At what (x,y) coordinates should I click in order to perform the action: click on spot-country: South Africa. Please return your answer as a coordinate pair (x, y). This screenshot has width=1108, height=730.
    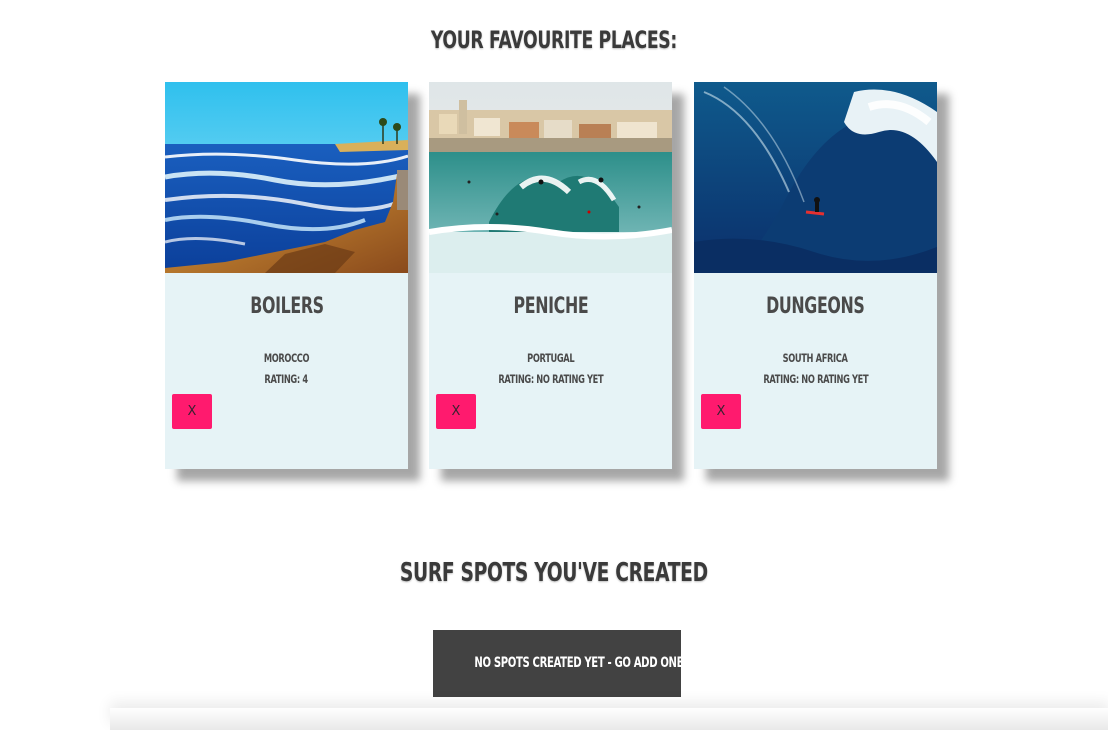
    Looking at the image, I should click on (815, 358).